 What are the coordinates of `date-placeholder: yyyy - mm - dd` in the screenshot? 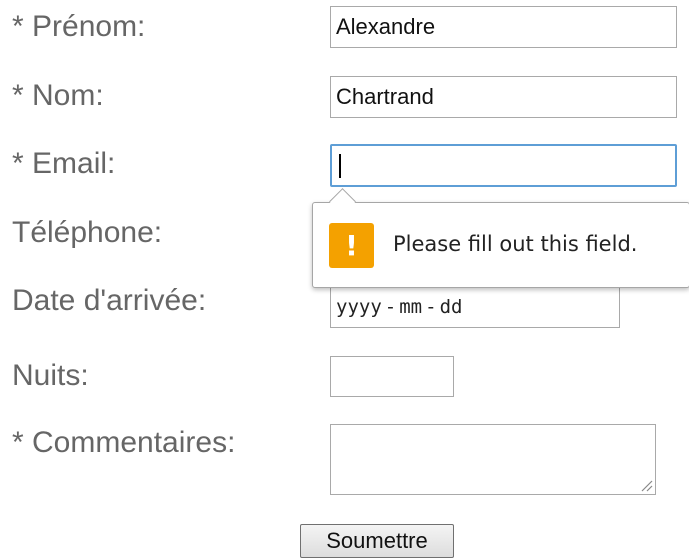 It's located at (399, 307).